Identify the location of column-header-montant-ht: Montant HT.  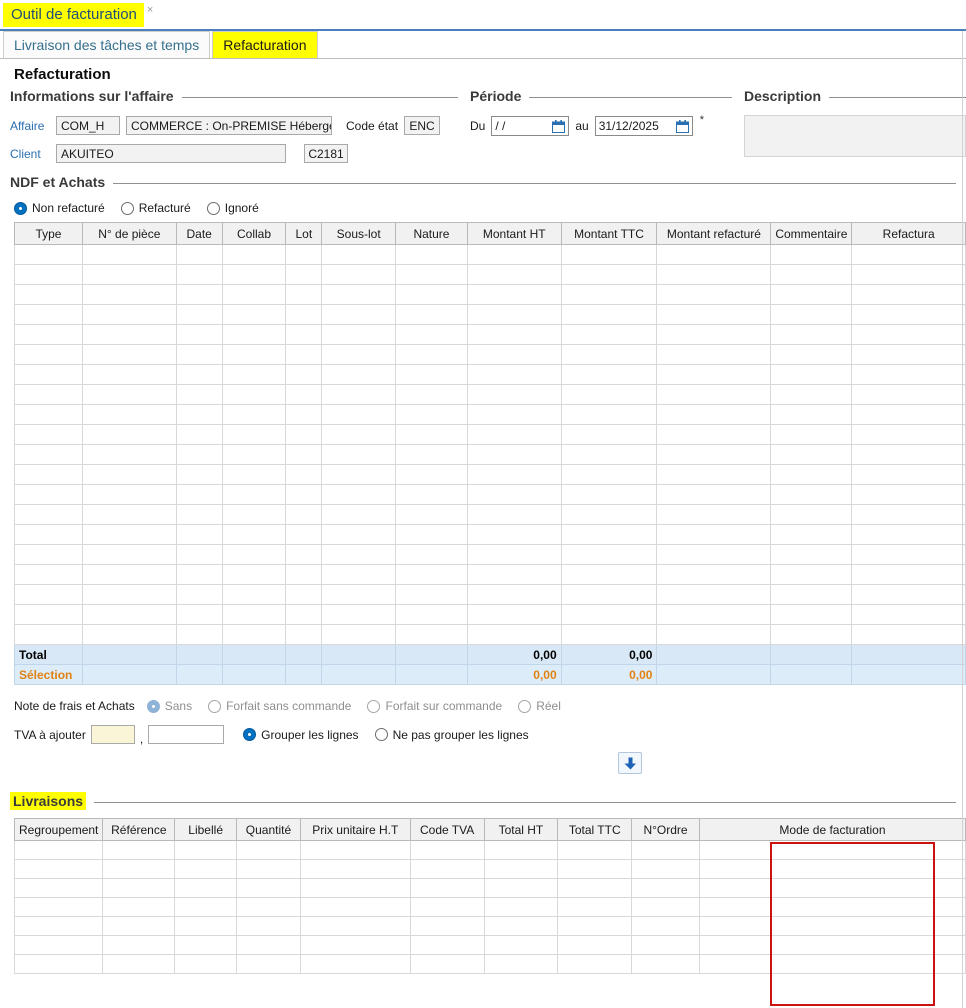
(514, 233).